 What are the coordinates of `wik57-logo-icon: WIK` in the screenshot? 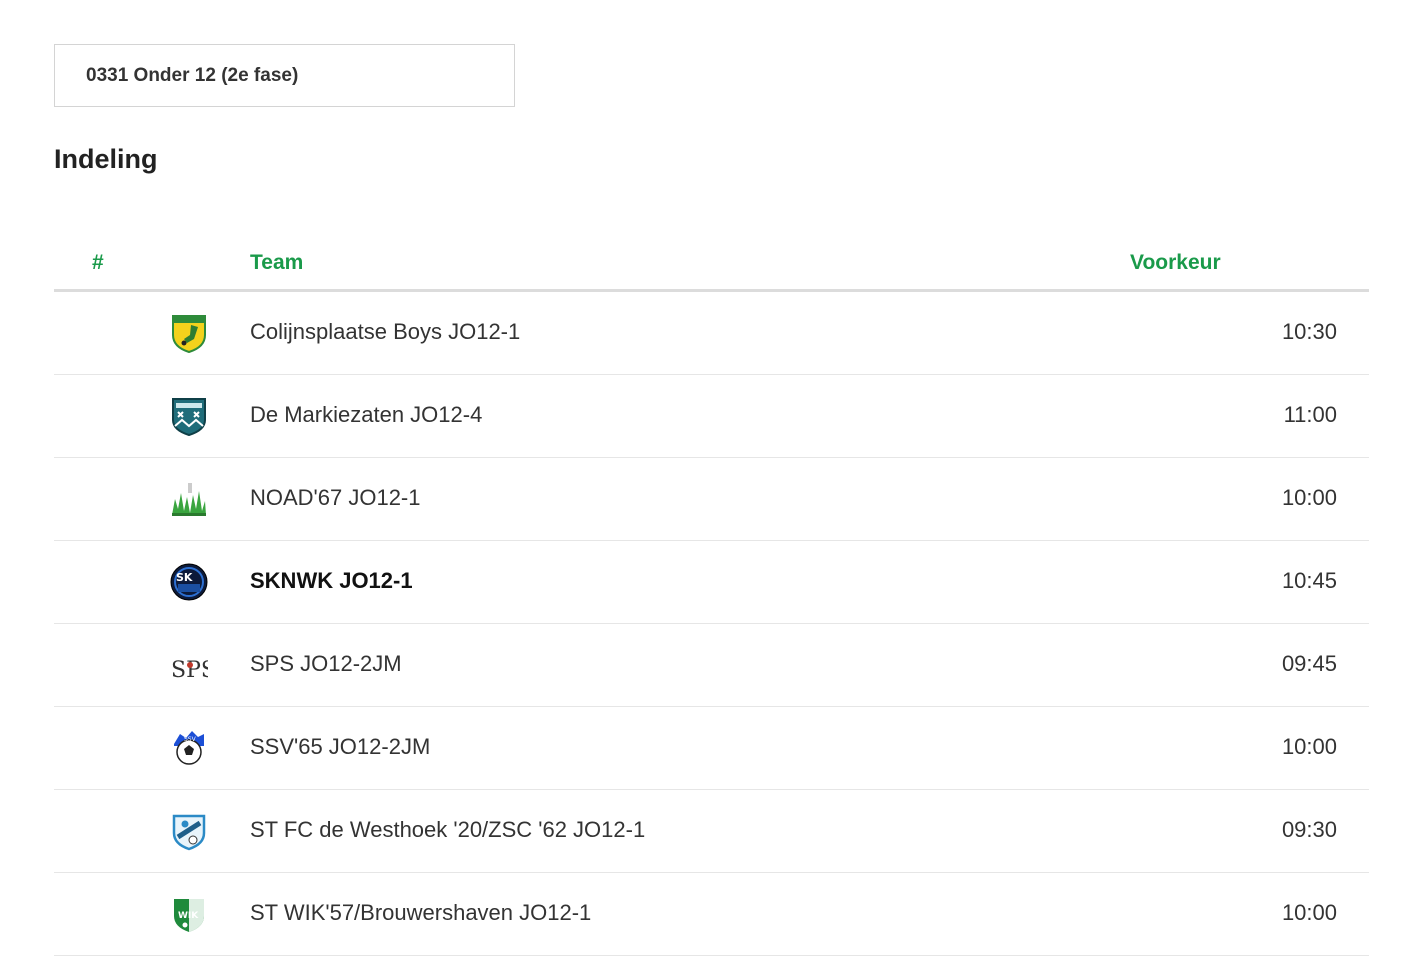 It's located at (189, 914).